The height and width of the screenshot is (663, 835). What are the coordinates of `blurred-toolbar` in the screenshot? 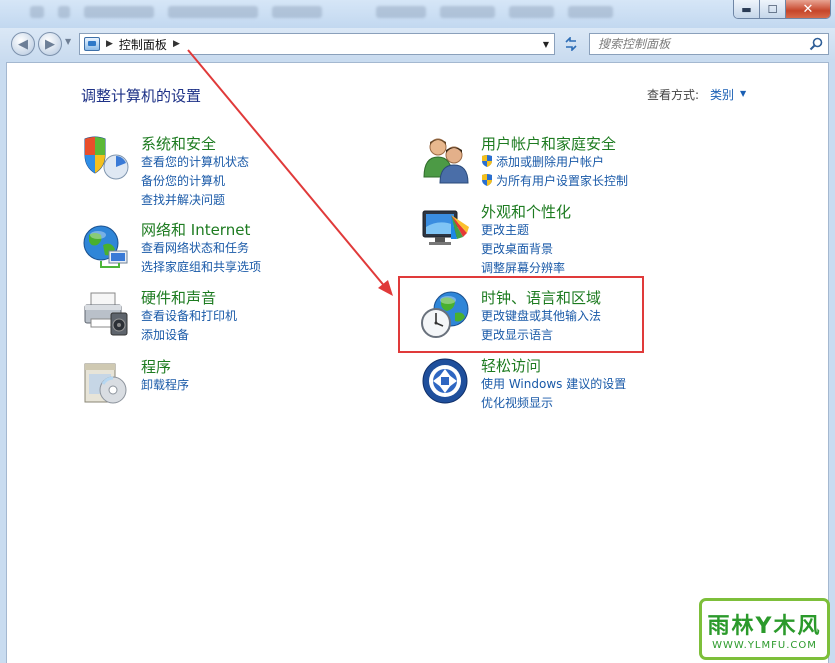 It's located at (417, 12).